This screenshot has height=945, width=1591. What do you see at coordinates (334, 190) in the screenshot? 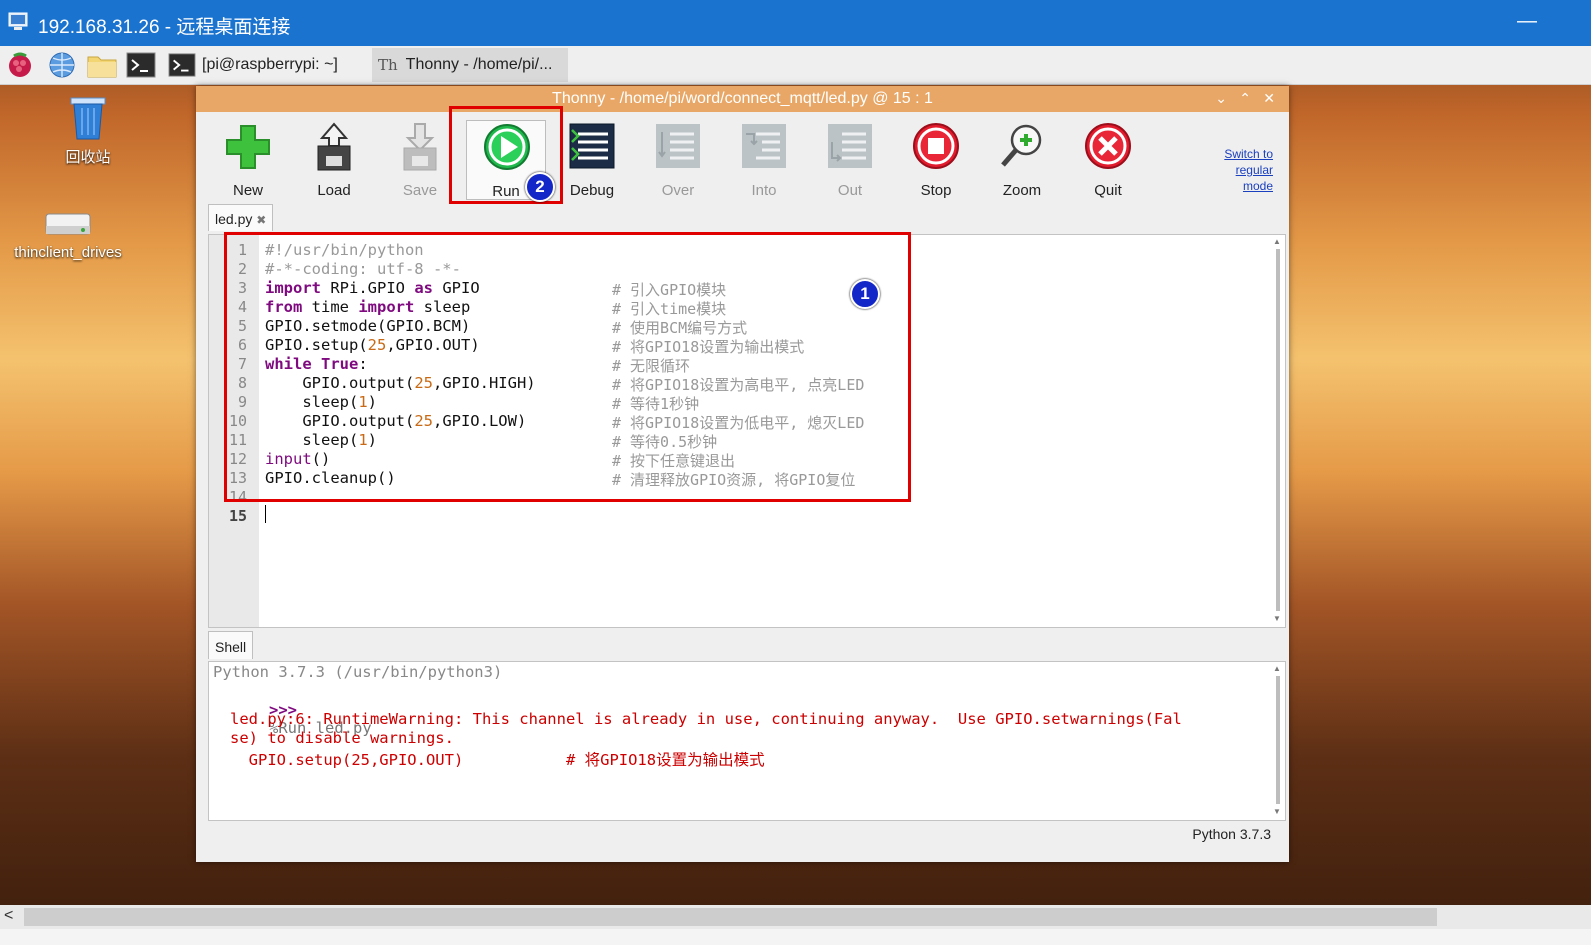
I see `load-label: Load` at bounding box center [334, 190].